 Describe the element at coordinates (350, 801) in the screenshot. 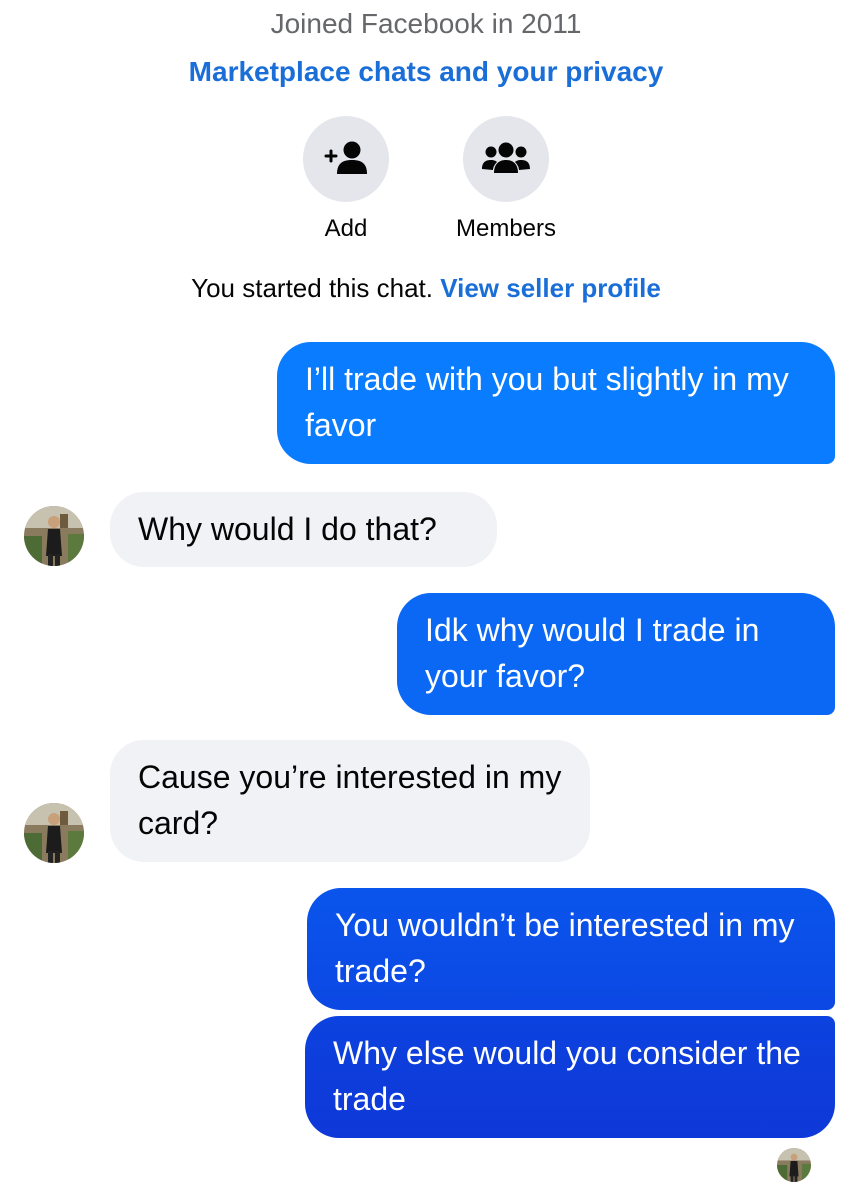

I see `incoming-message: Cause you’re interested in my card?` at that location.